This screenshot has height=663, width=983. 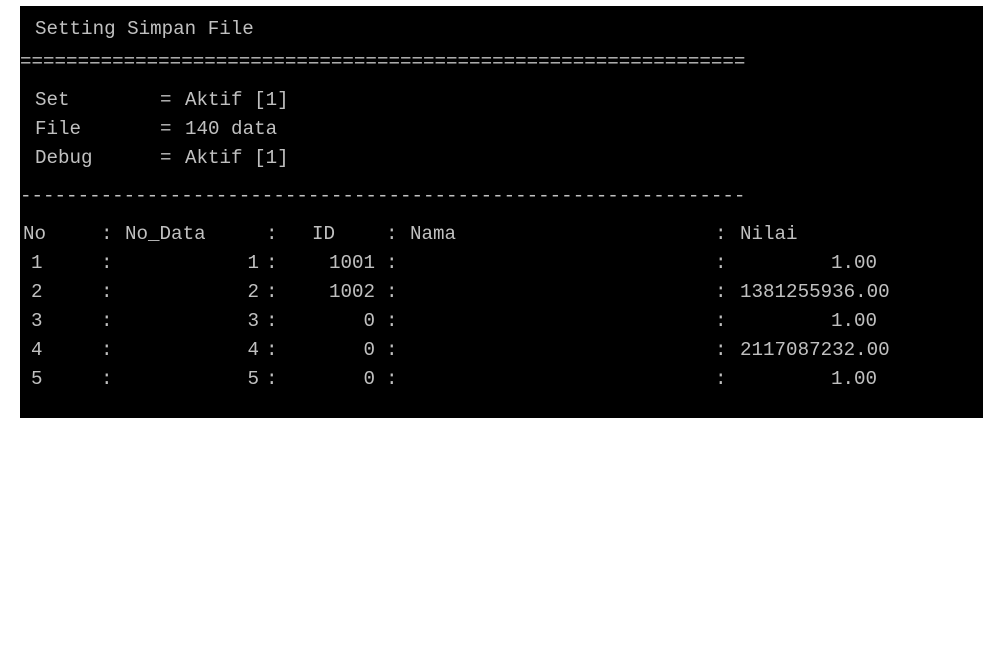 I want to click on cell-nilai: 2117087232.00, so click(x=815, y=350).